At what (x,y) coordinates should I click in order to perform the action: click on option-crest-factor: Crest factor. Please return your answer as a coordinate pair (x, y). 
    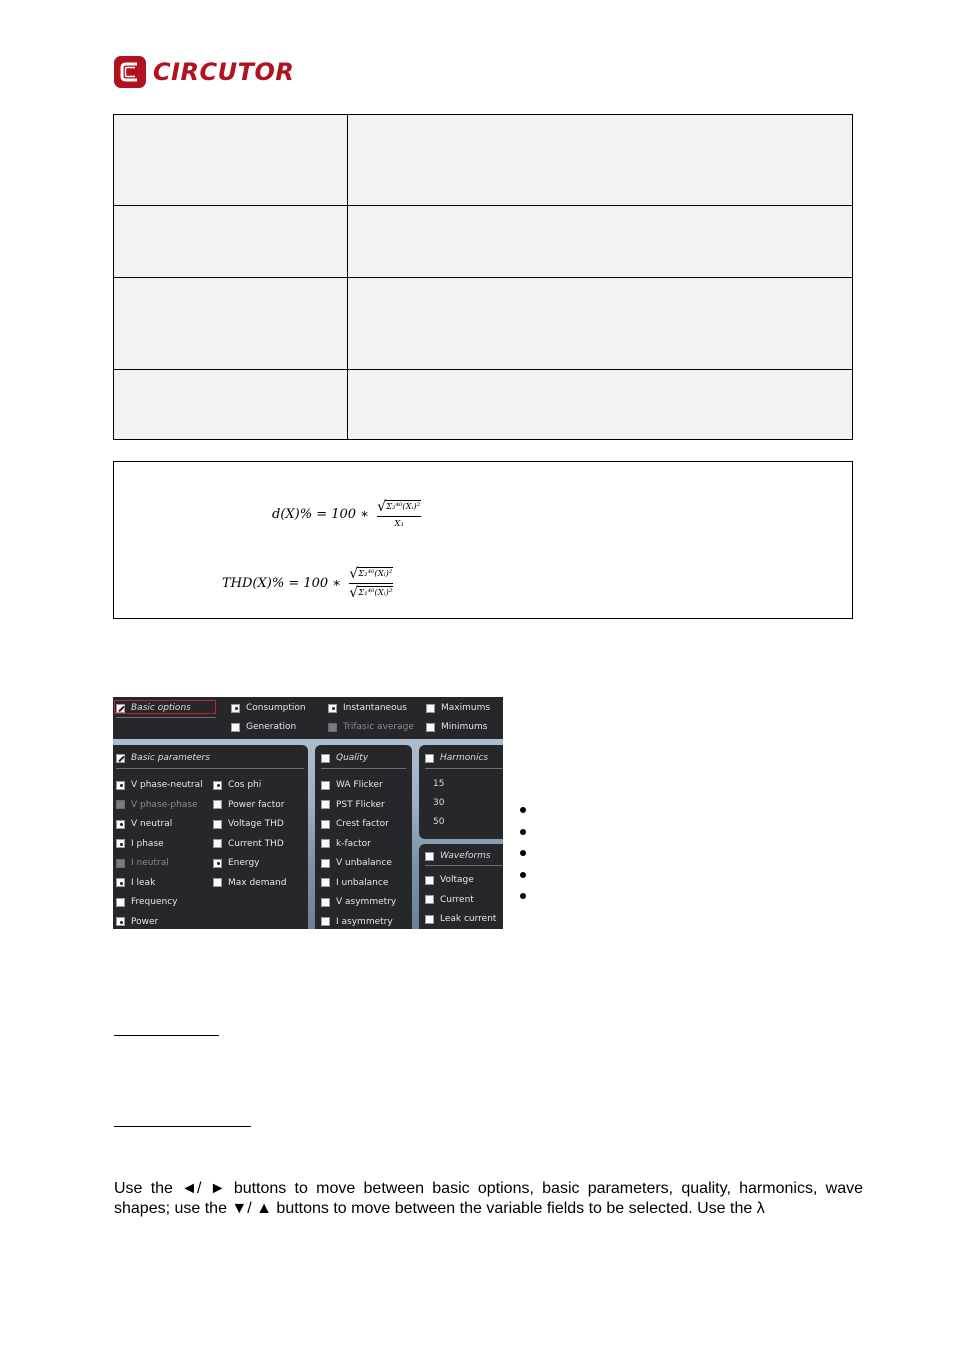
    Looking at the image, I should click on (355, 824).